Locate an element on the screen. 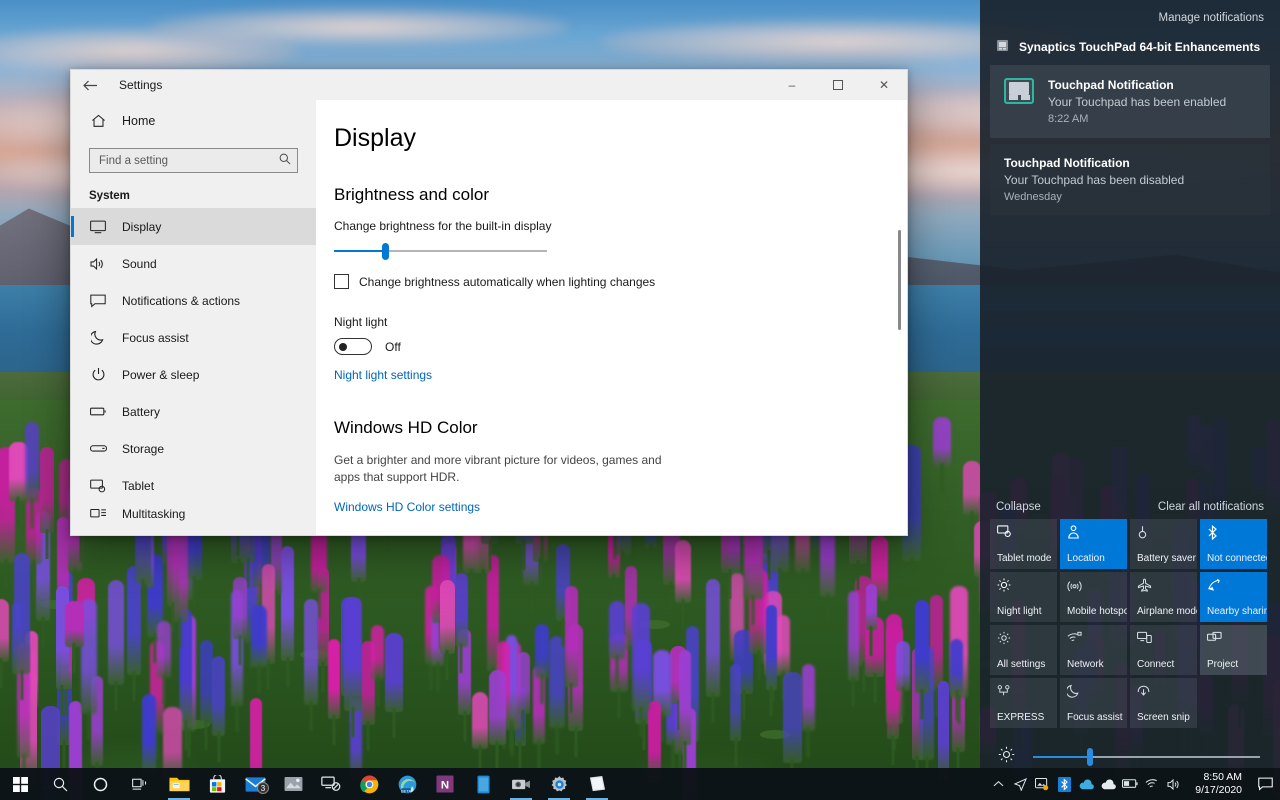 The width and height of the screenshot is (1280, 800). taskbar-clock: 8:50 AM 9/17/2020 is located at coordinates (1218, 784).